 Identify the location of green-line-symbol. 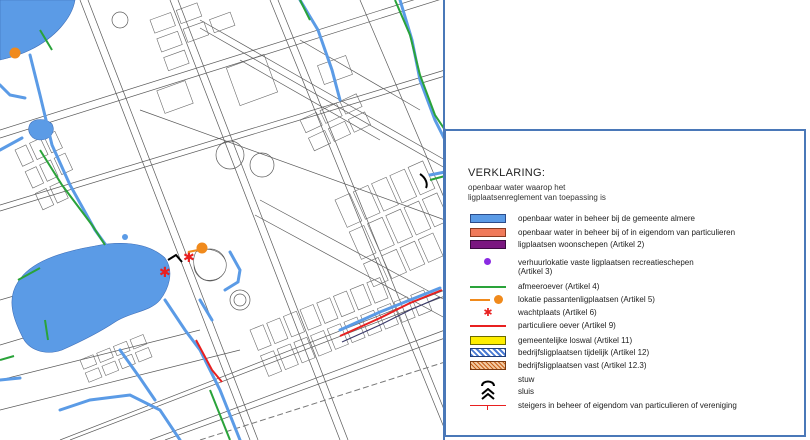
(488, 286).